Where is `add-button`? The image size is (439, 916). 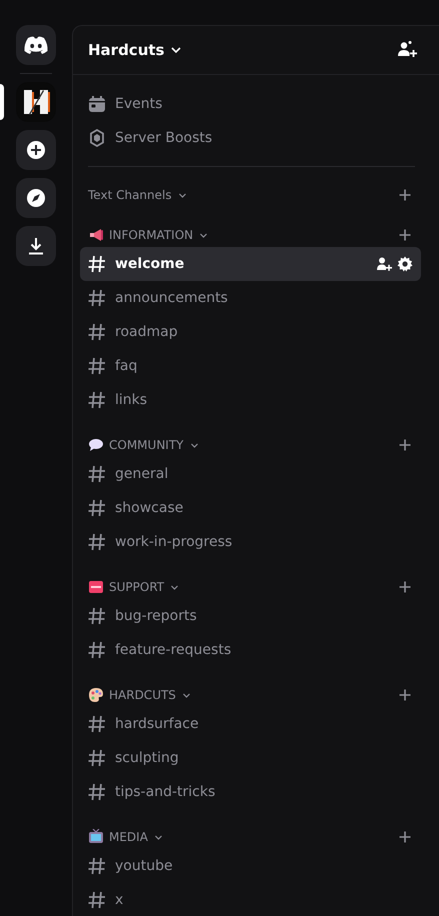
add-button is located at coordinates (36, 150).